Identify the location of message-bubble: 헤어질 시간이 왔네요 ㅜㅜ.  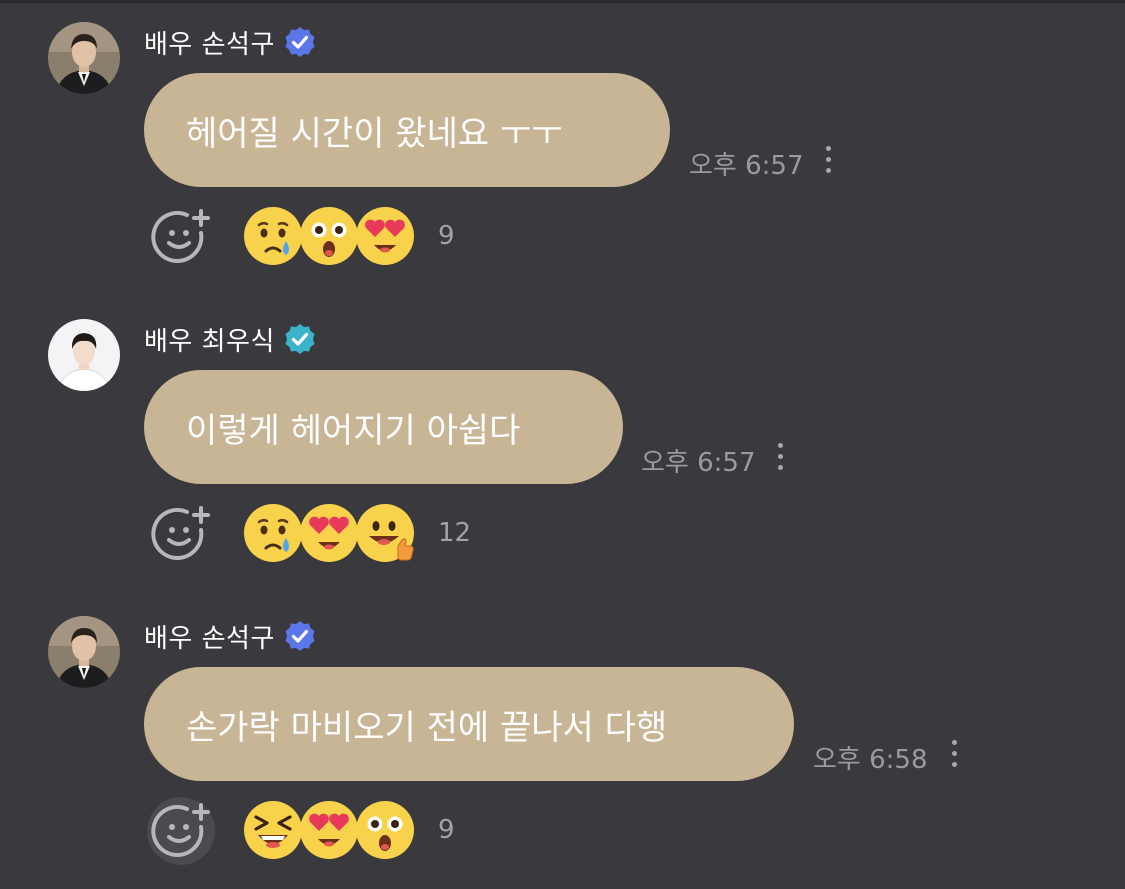
(407, 130).